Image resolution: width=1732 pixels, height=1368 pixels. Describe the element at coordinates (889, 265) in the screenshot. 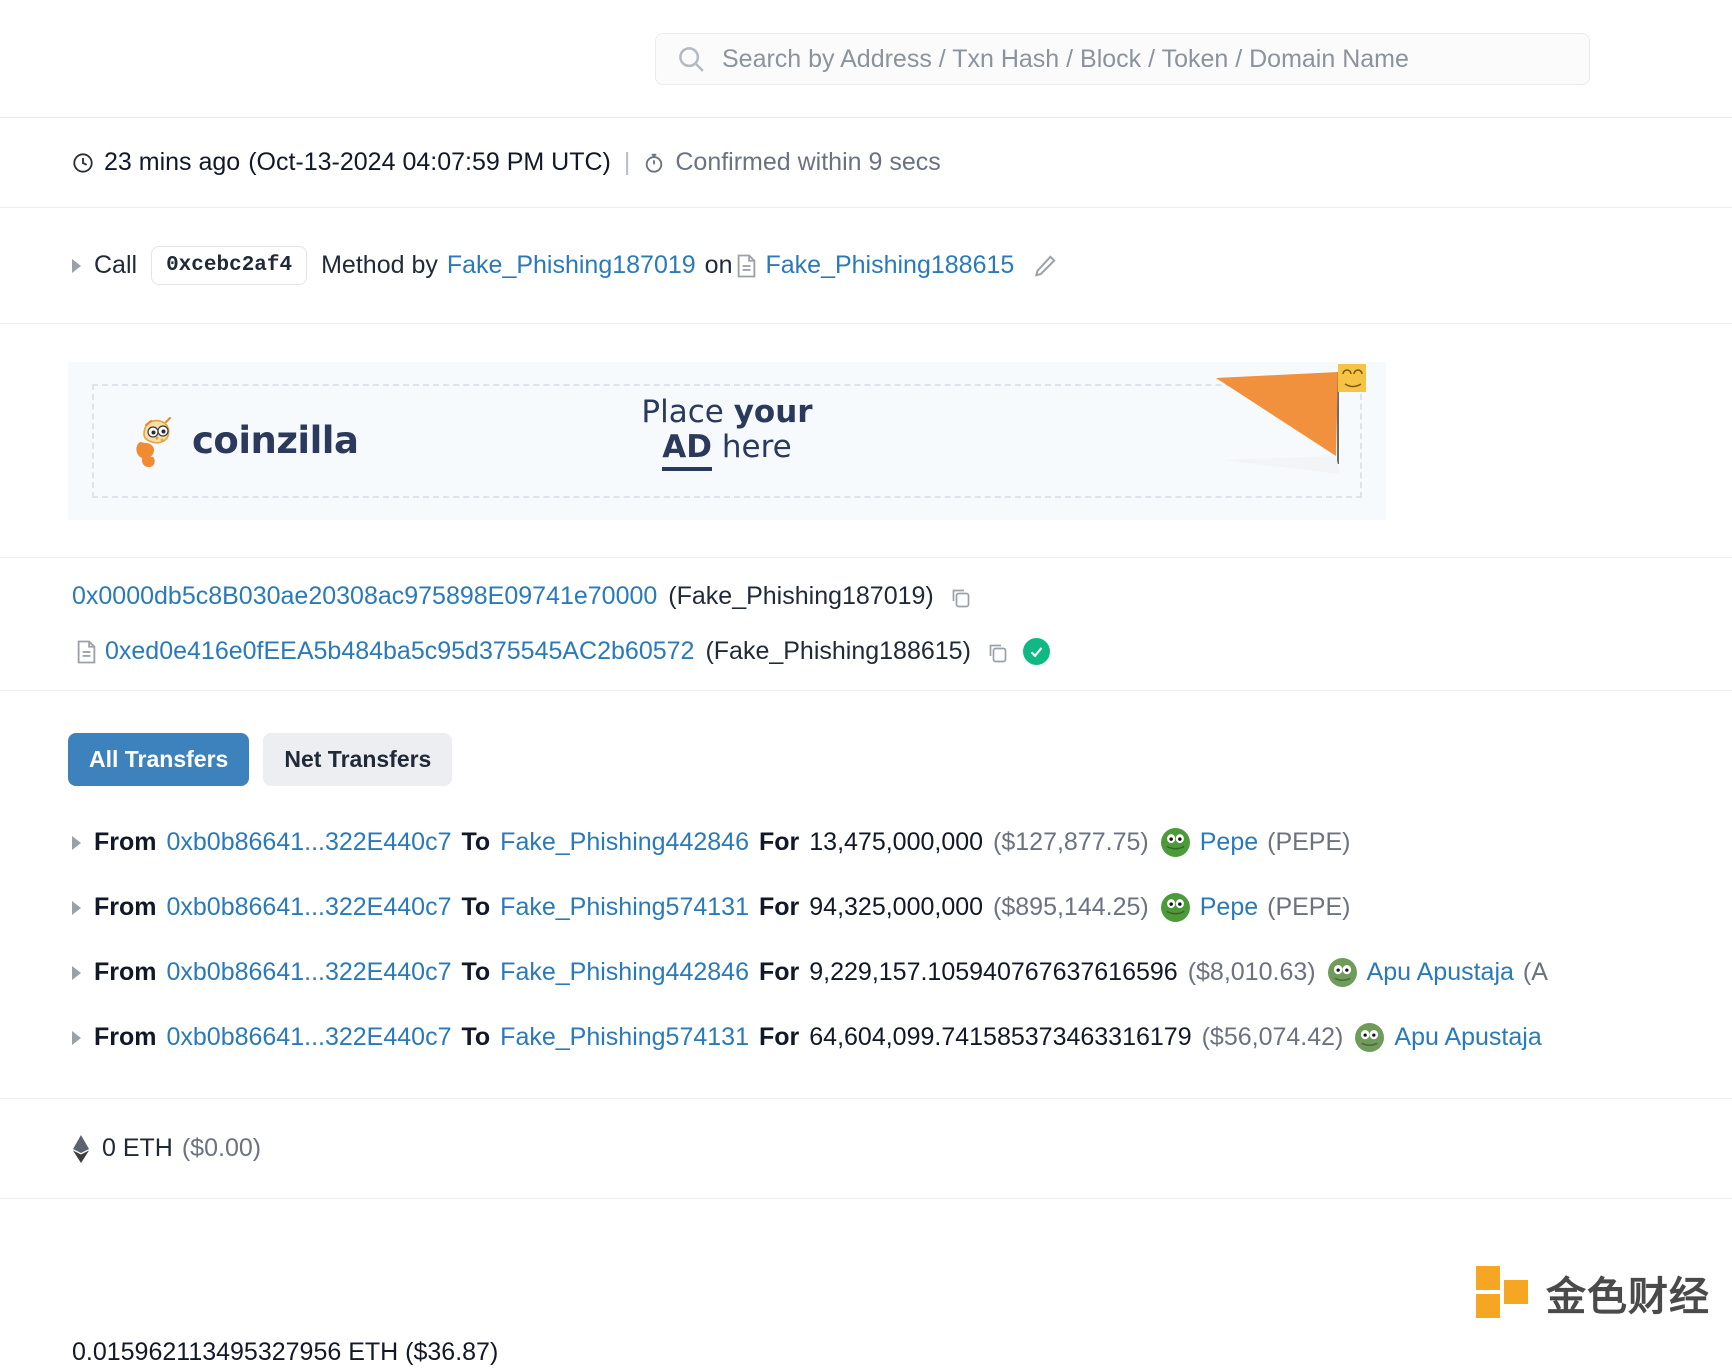

I see `method-contract-link: Fake_Phishing188615` at that location.